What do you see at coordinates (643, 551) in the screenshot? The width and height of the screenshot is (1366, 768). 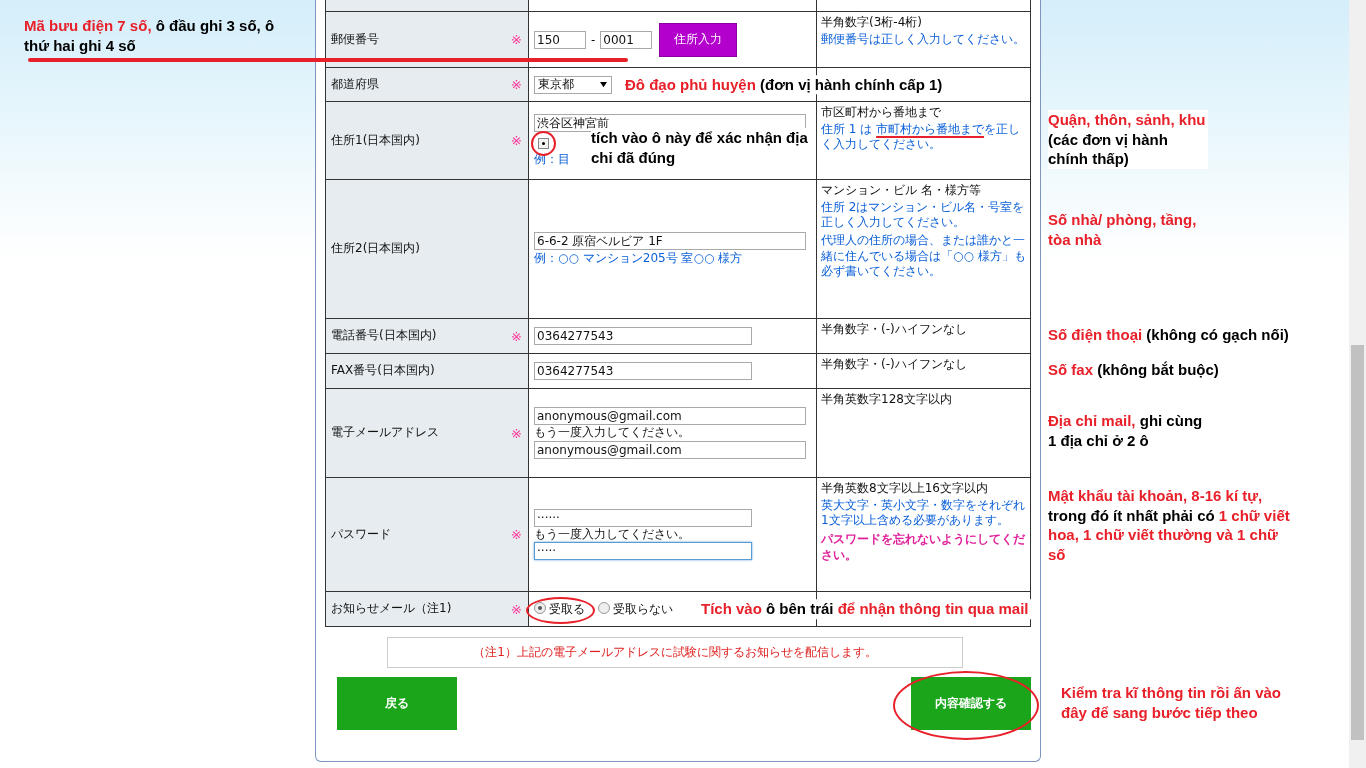 I see `text-input: ·····` at bounding box center [643, 551].